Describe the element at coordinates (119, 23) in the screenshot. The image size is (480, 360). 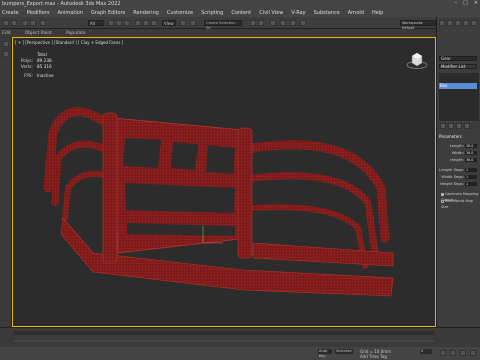
I see `select-by-name-icon` at that location.